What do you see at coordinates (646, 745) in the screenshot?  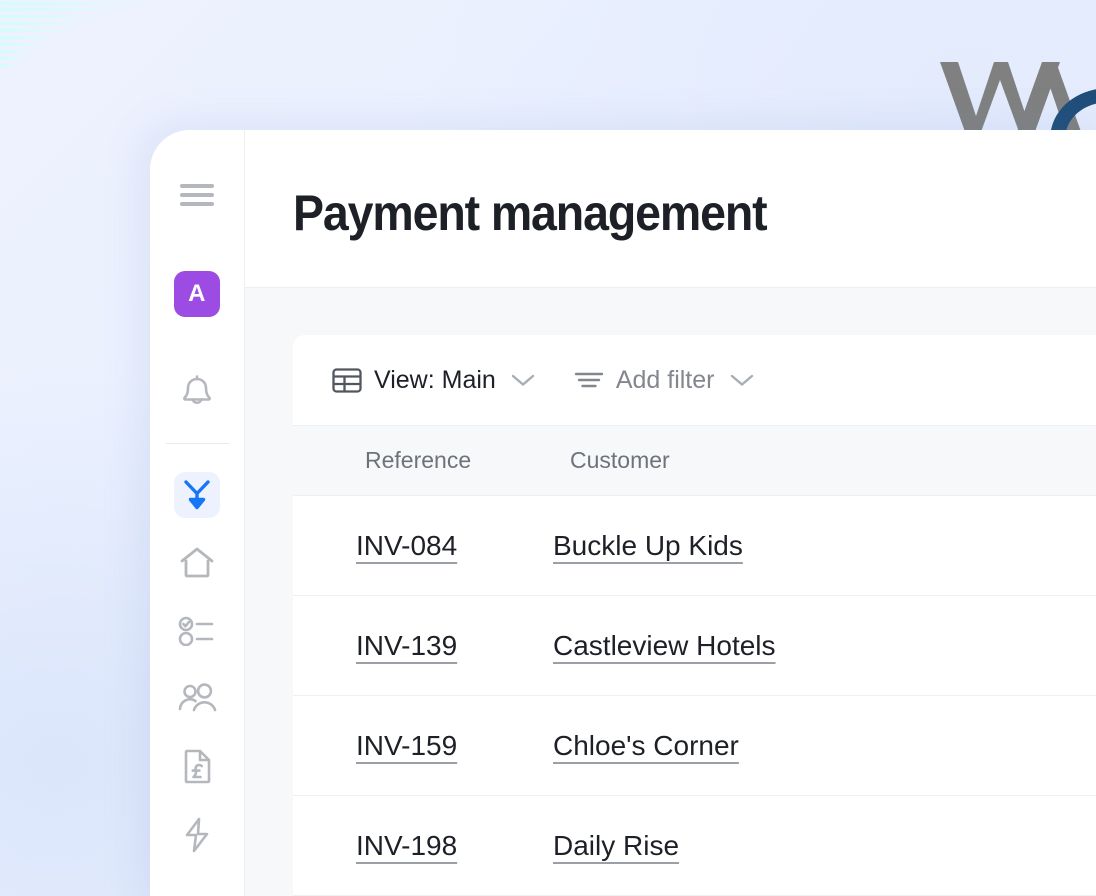 I see `customer-link: Chloe's Corner` at bounding box center [646, 745].